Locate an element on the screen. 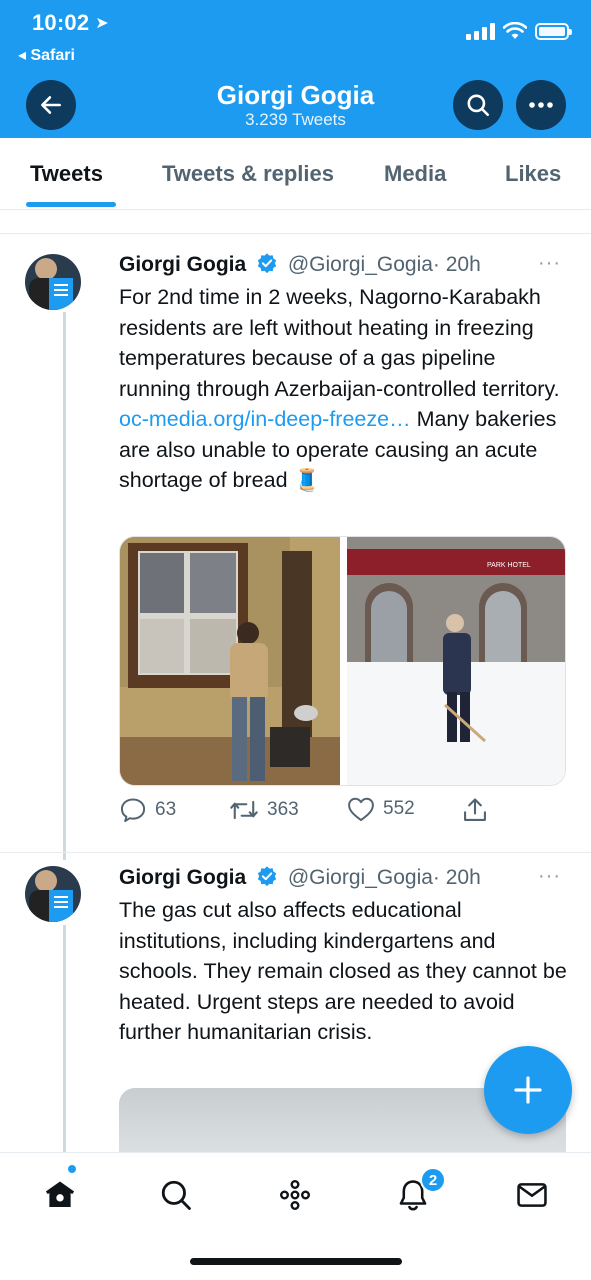 Image resolution: width=591 pixels, height=1280 pixels. compose-tweet-button is located at coordinates (528, 1090).